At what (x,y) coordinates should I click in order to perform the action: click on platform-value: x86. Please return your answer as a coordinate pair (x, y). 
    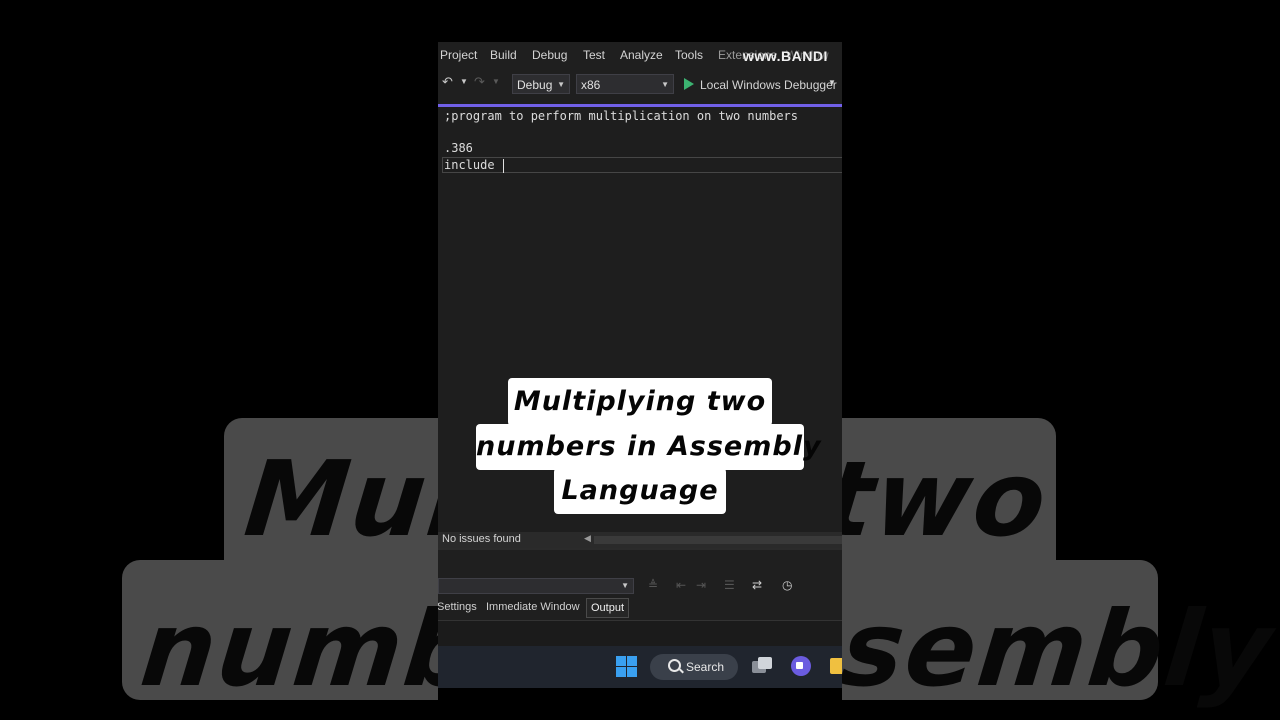
    Looking at the image, I should click on (591, 85).